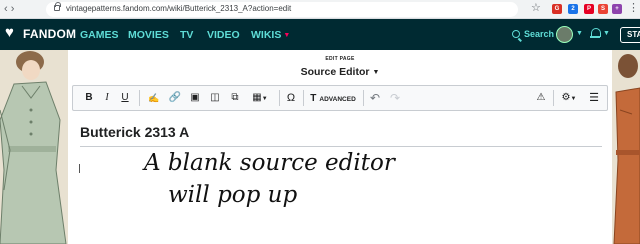 The height and width of the screenshot is (244, 640). I want to click on link-icon: 🔗, so click(175, 98).